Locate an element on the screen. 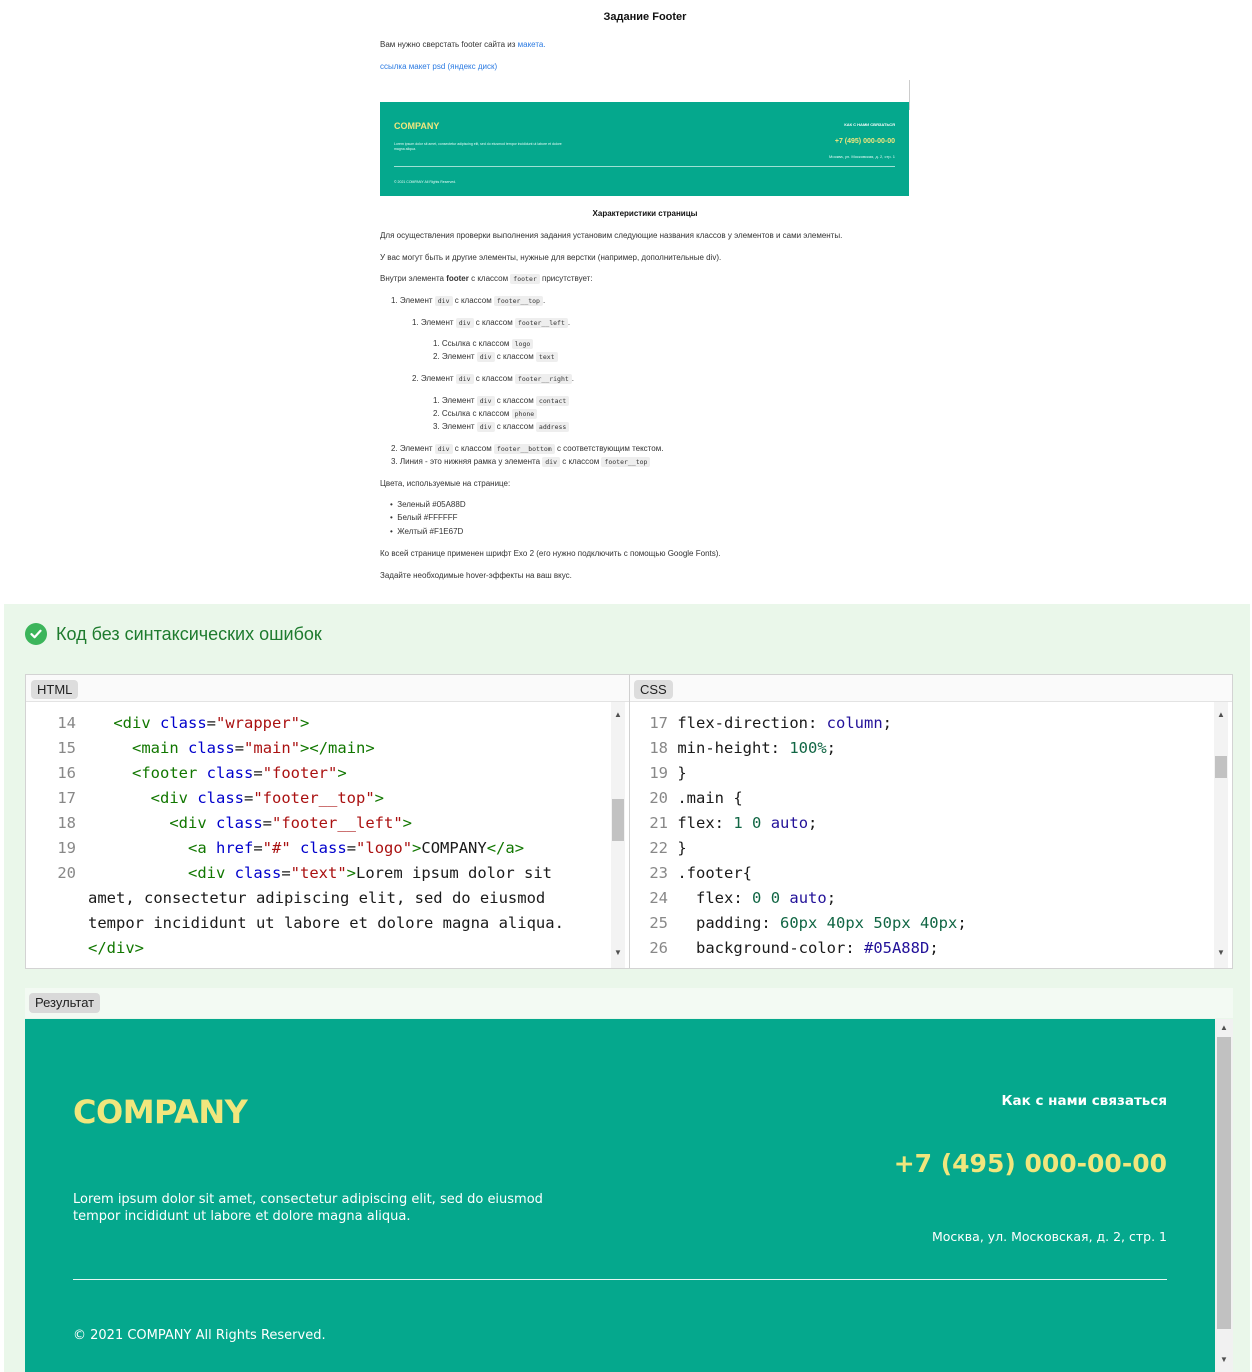  inside-bold: footer is located at coordinates (457, 278).